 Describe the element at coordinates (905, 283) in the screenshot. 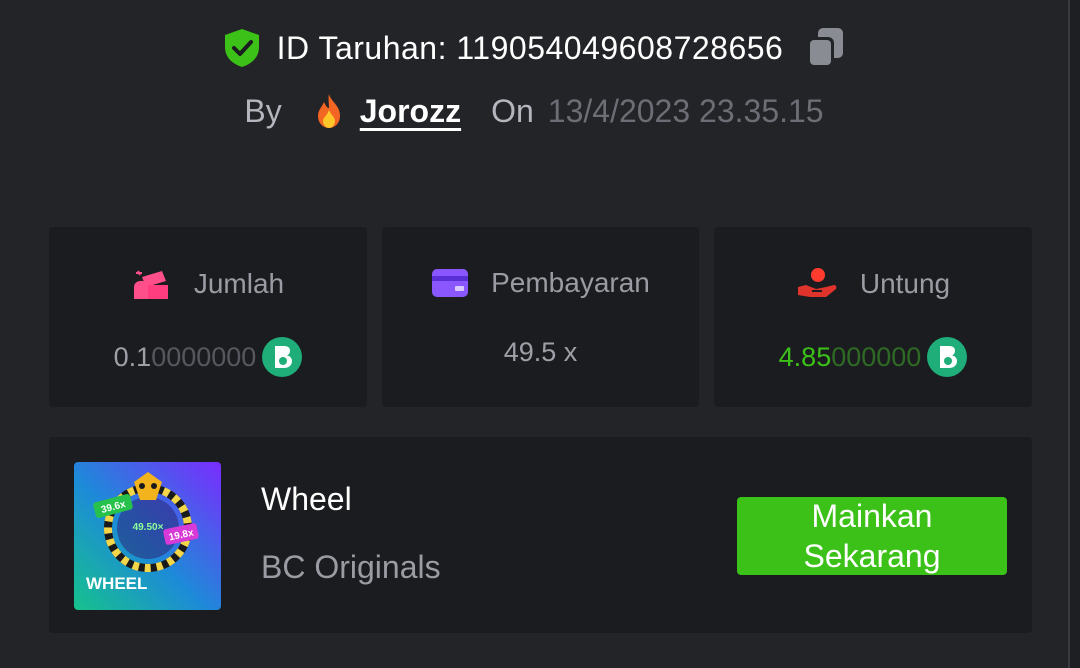

I see `profit-label: Untung` at that location.